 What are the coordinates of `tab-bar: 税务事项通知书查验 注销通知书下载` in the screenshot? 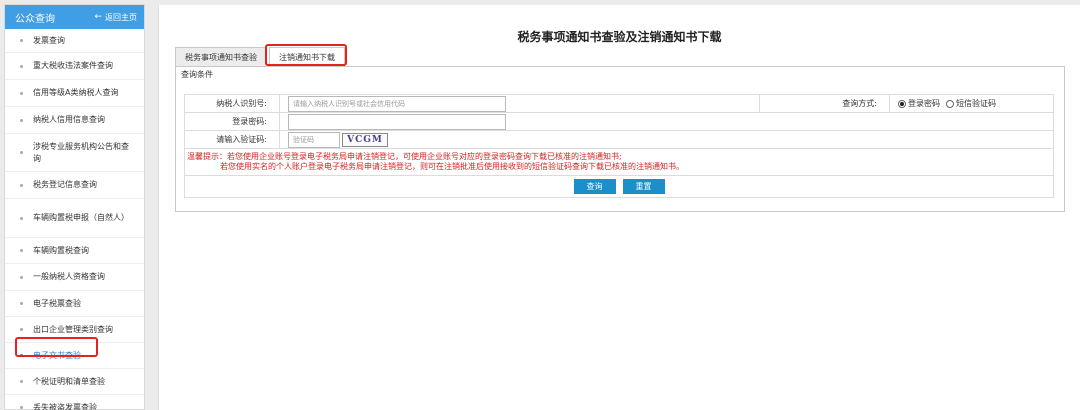 It's located at (261, 56).